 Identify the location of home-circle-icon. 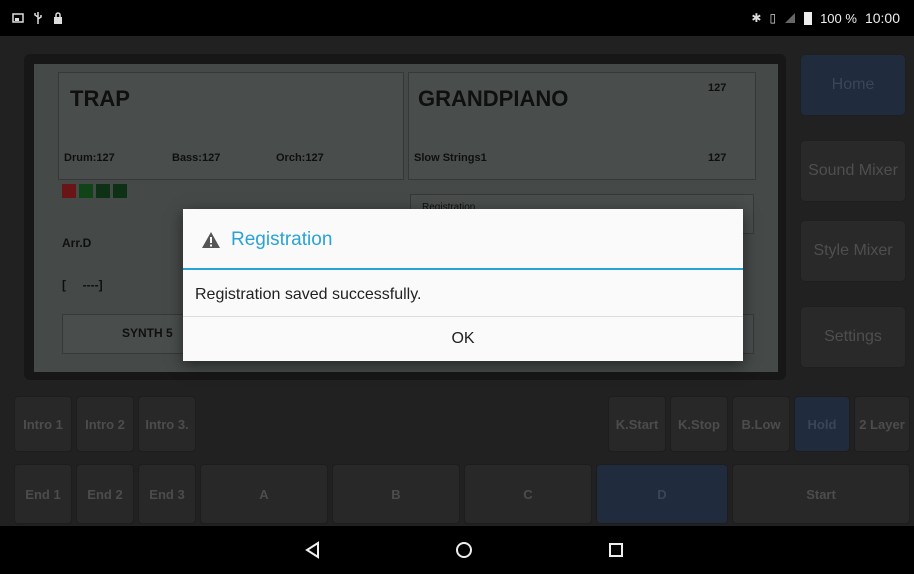
(464, 550).